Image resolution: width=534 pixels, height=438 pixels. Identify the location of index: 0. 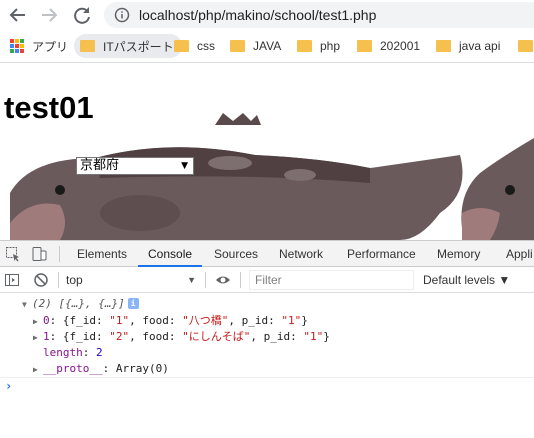
(46, 320).